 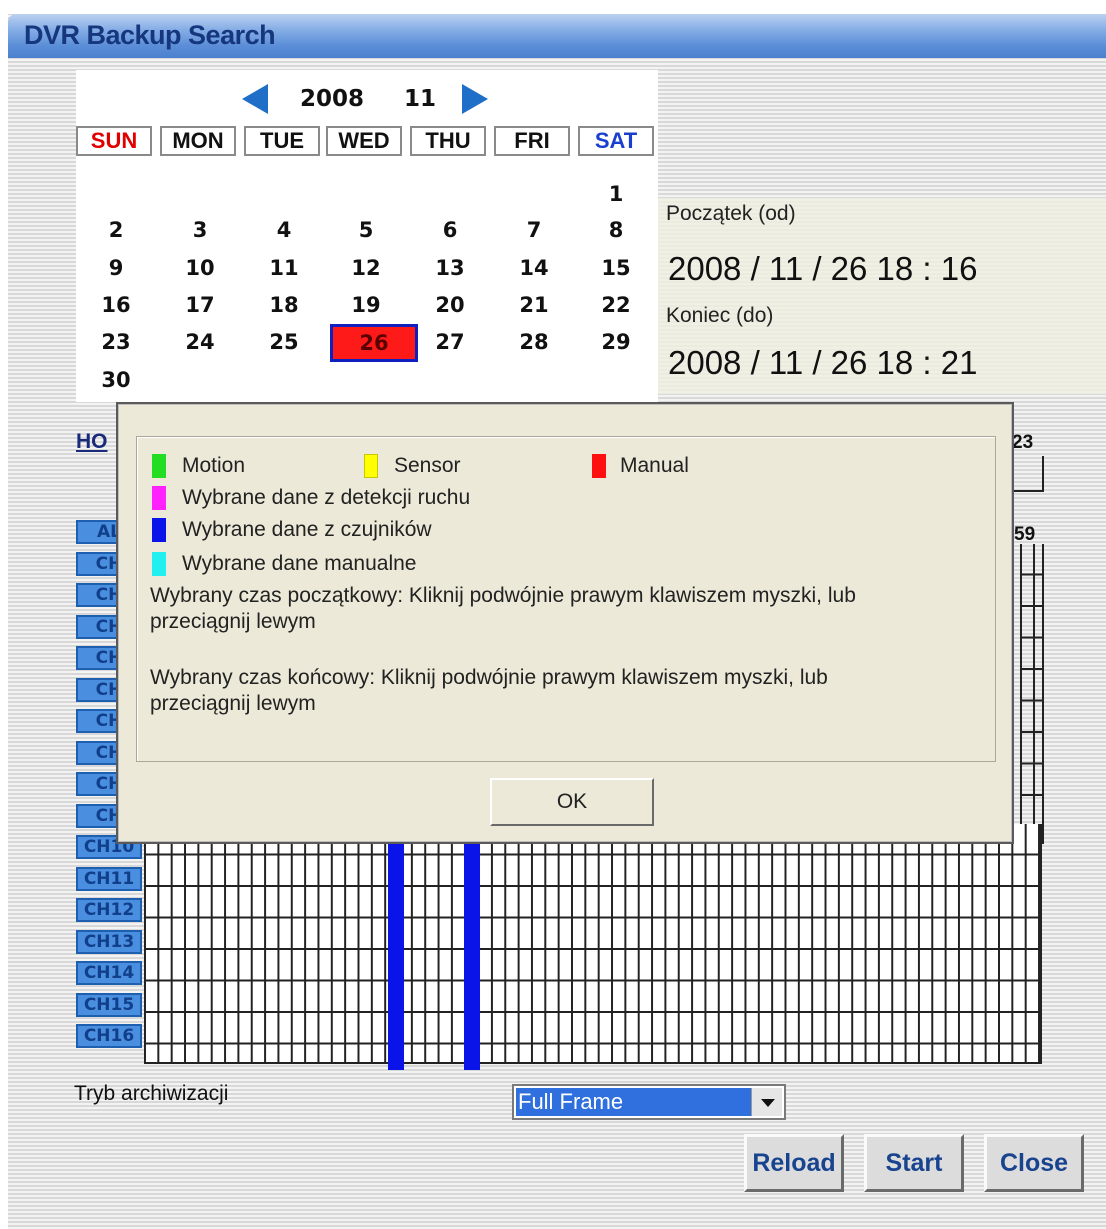 I want to click on ok-button: OK, so click(x=572, y=802).